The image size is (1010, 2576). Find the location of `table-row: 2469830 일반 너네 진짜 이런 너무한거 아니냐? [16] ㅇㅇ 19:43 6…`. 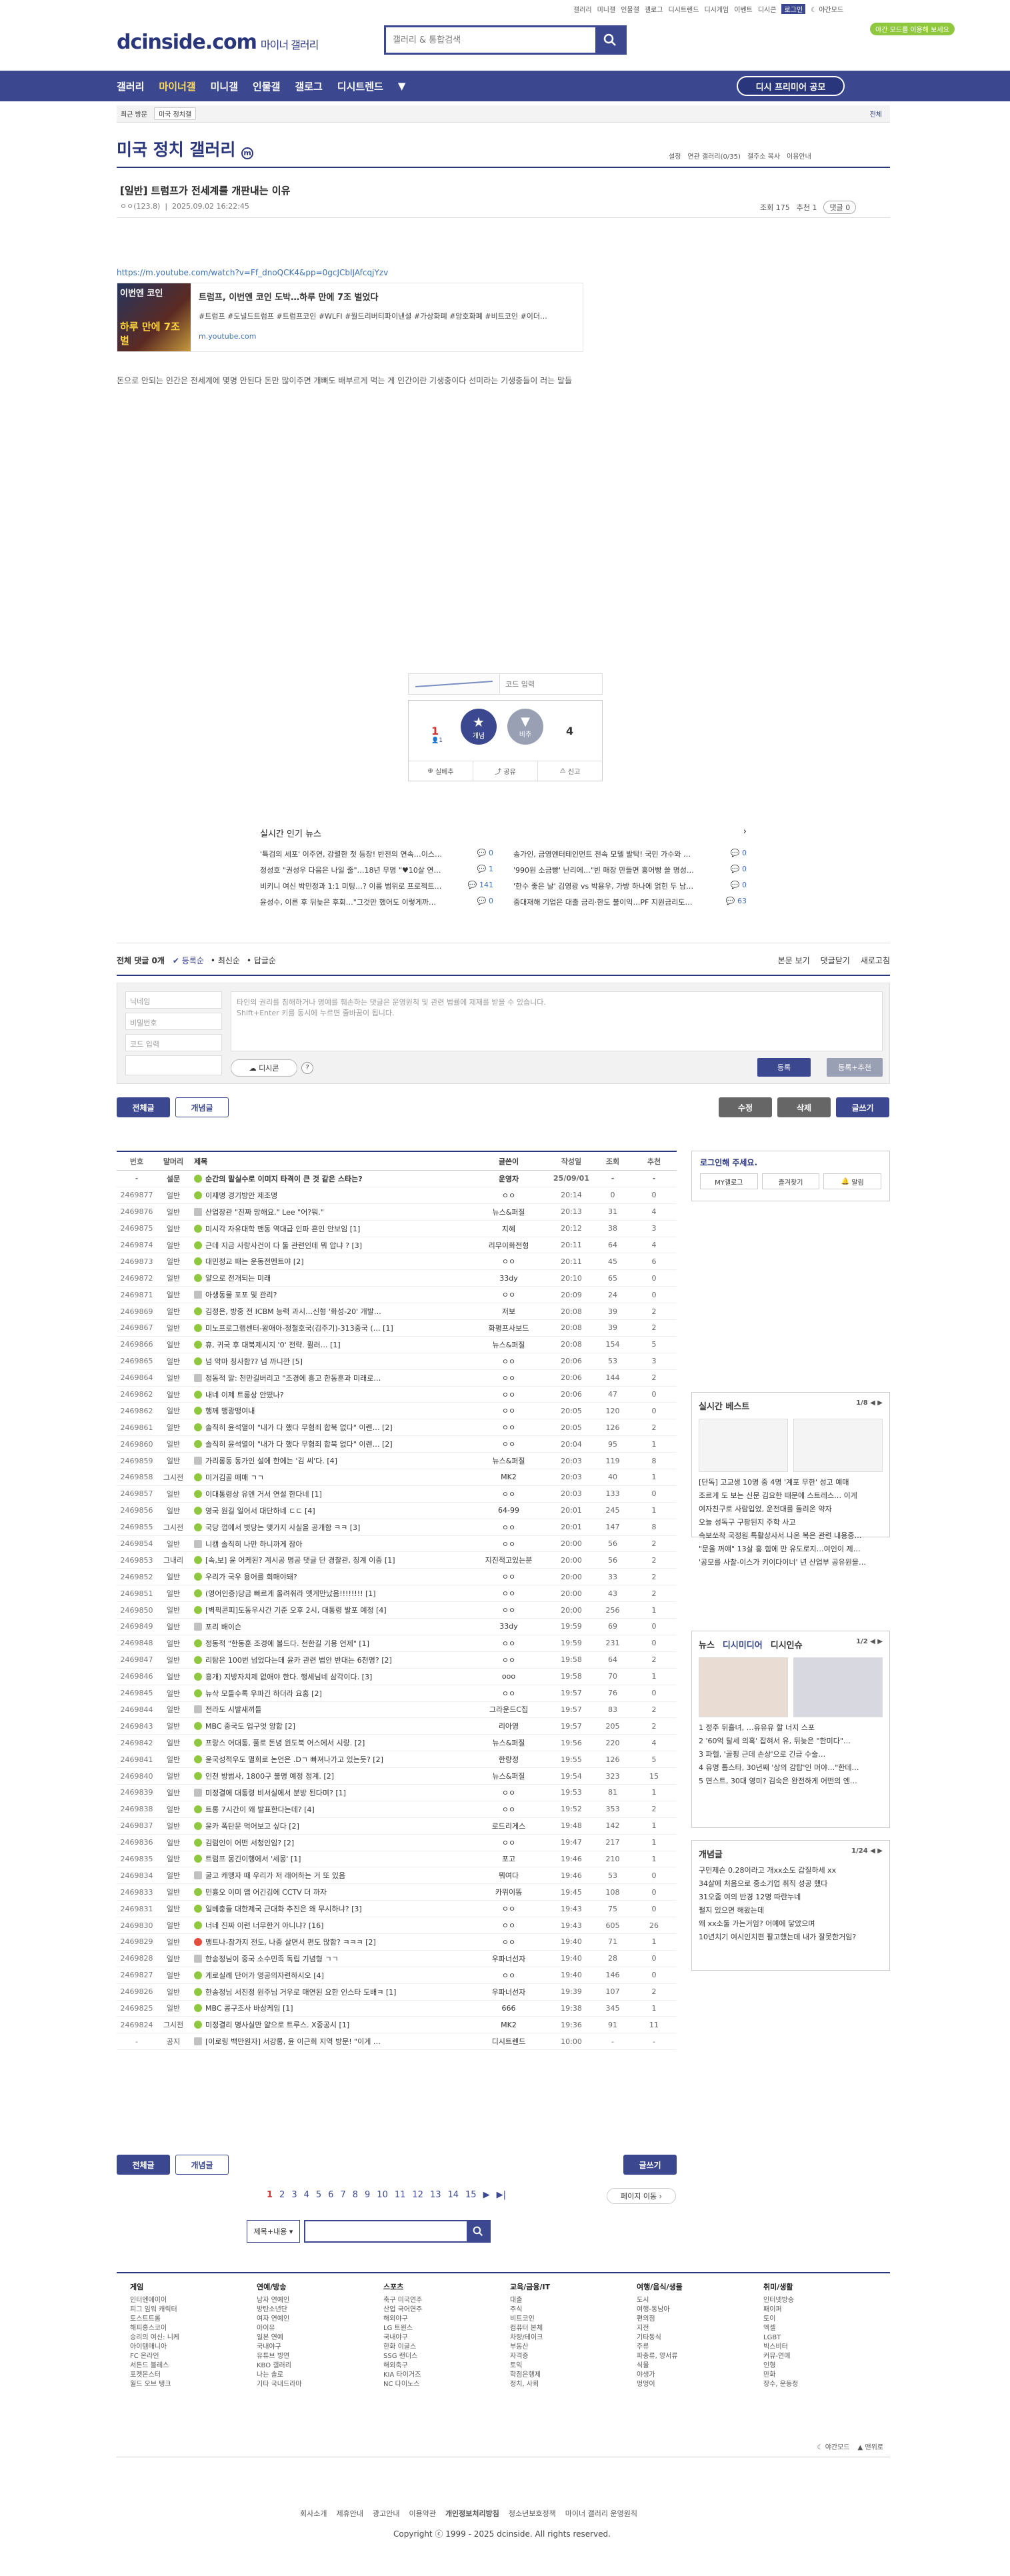

table-row: 2469830 일반 너네 진짜 이런 너무한거 아니냐? [16] ㅇㅇ 19:43 6… is located at coordinates (397, 1925).